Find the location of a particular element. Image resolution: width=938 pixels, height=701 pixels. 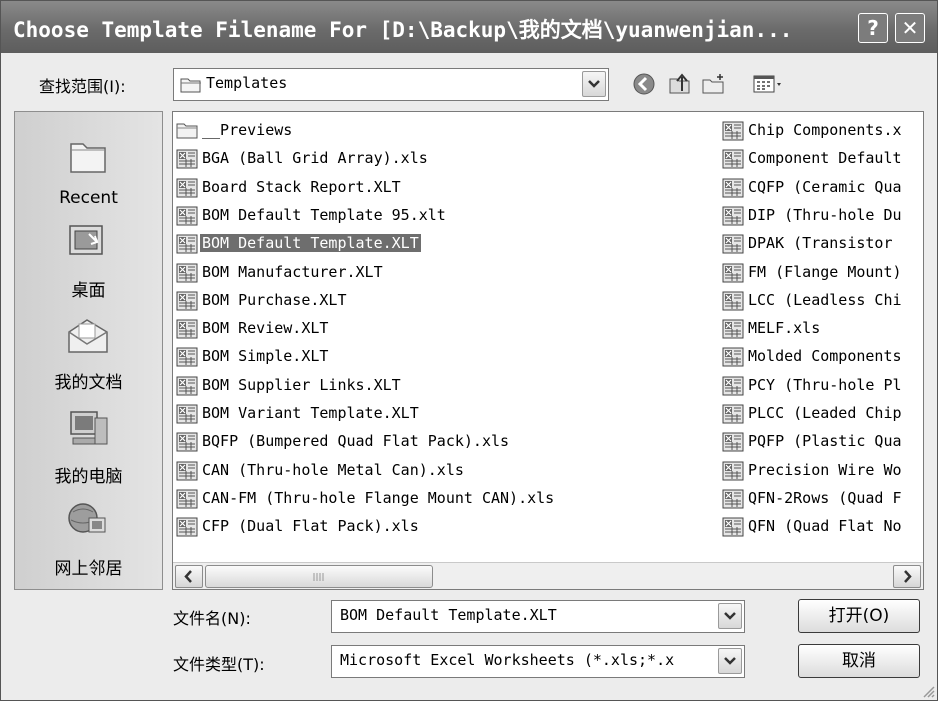

place-network: 网上邻居 is located at coordinates (88, 544).